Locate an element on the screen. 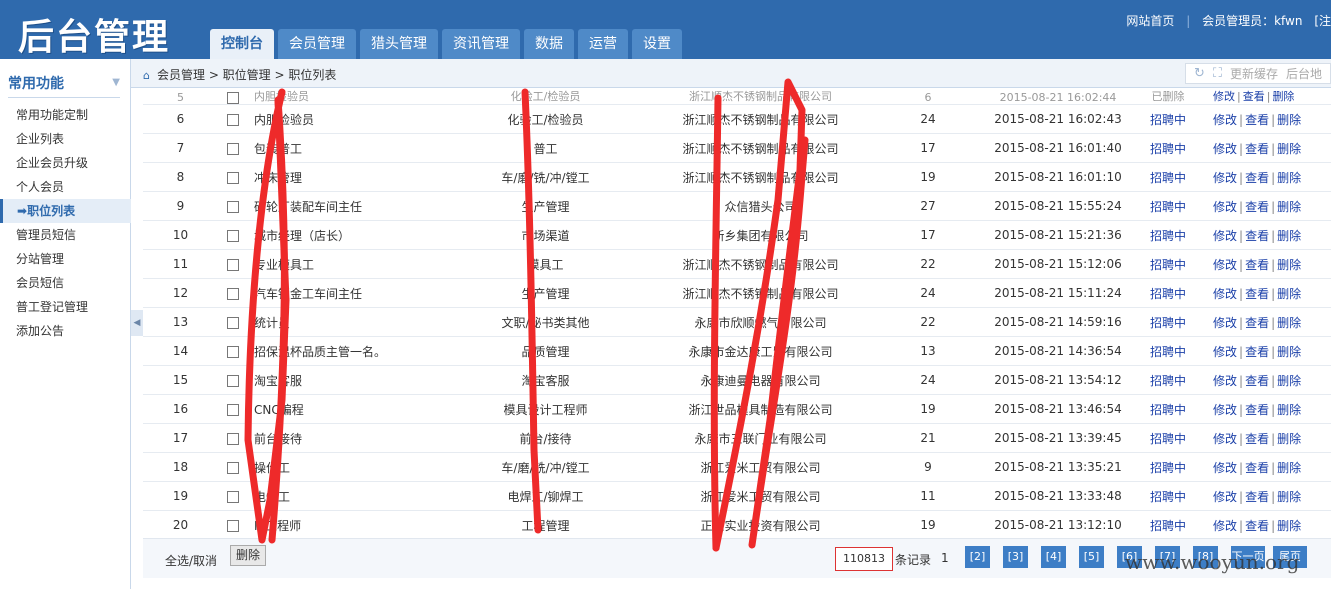 The image size is (1331, 589). job-title: 砂轮厂装配车间主任 is located at coordinates (345, 206).